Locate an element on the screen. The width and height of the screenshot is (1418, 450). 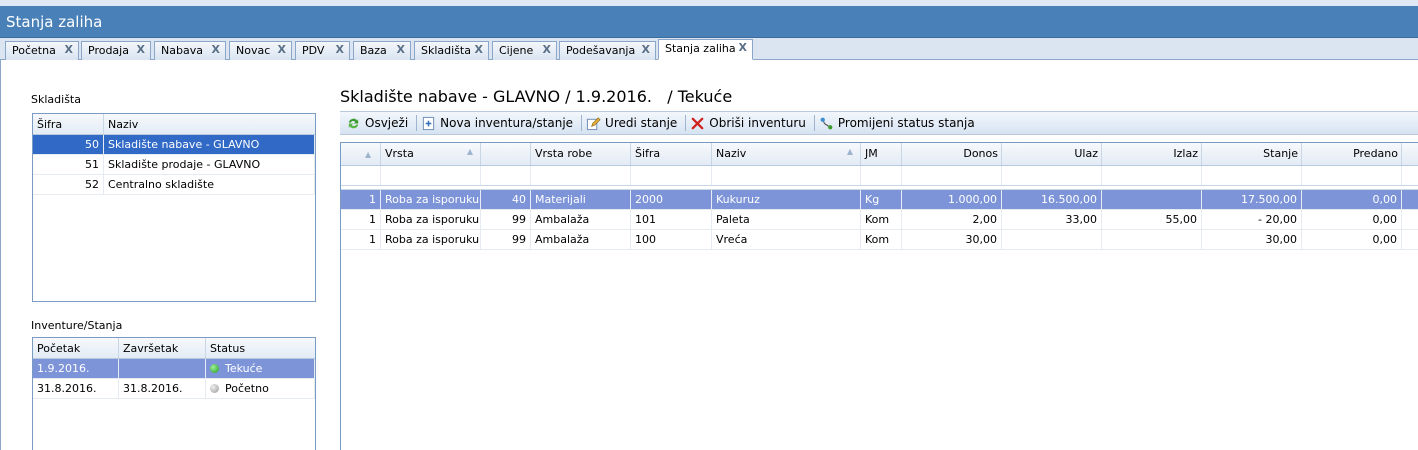
tab-novac: Novac X is located at coordinates (260, 50).